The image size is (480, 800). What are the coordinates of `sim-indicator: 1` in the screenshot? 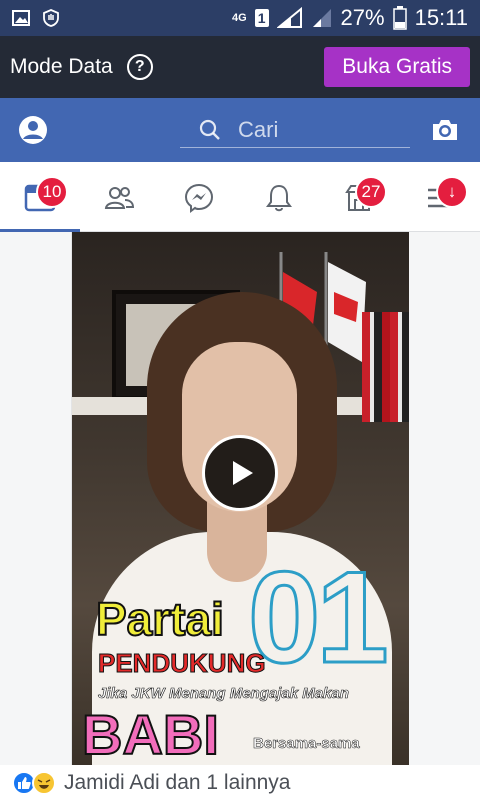 It's located at (261, 18).